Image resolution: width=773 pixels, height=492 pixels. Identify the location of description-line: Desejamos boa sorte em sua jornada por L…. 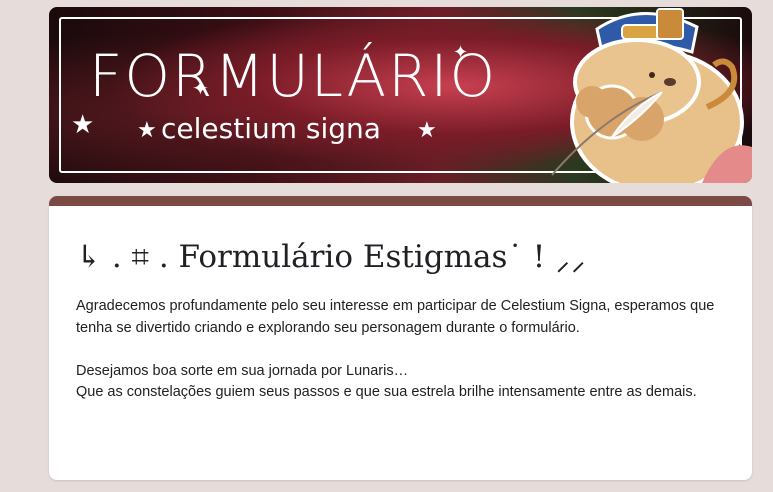
(242, 370).